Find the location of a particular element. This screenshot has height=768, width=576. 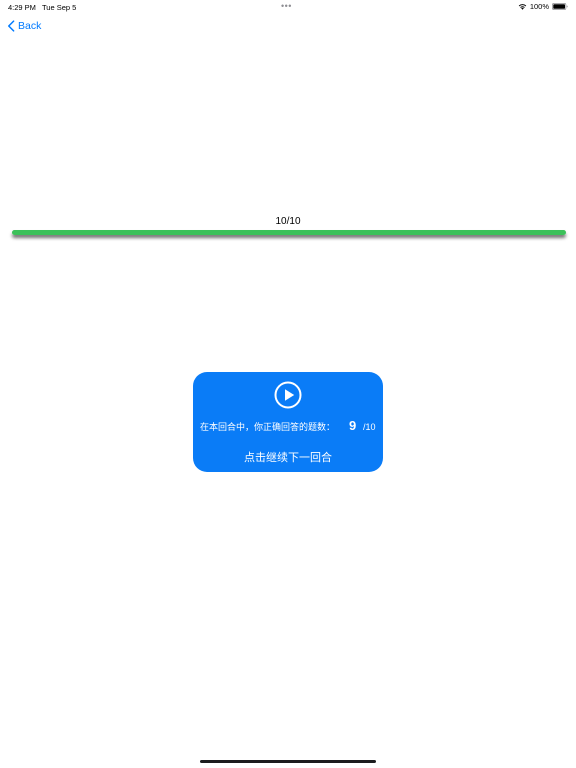

progress-fill is located at coordinates (289, 232).